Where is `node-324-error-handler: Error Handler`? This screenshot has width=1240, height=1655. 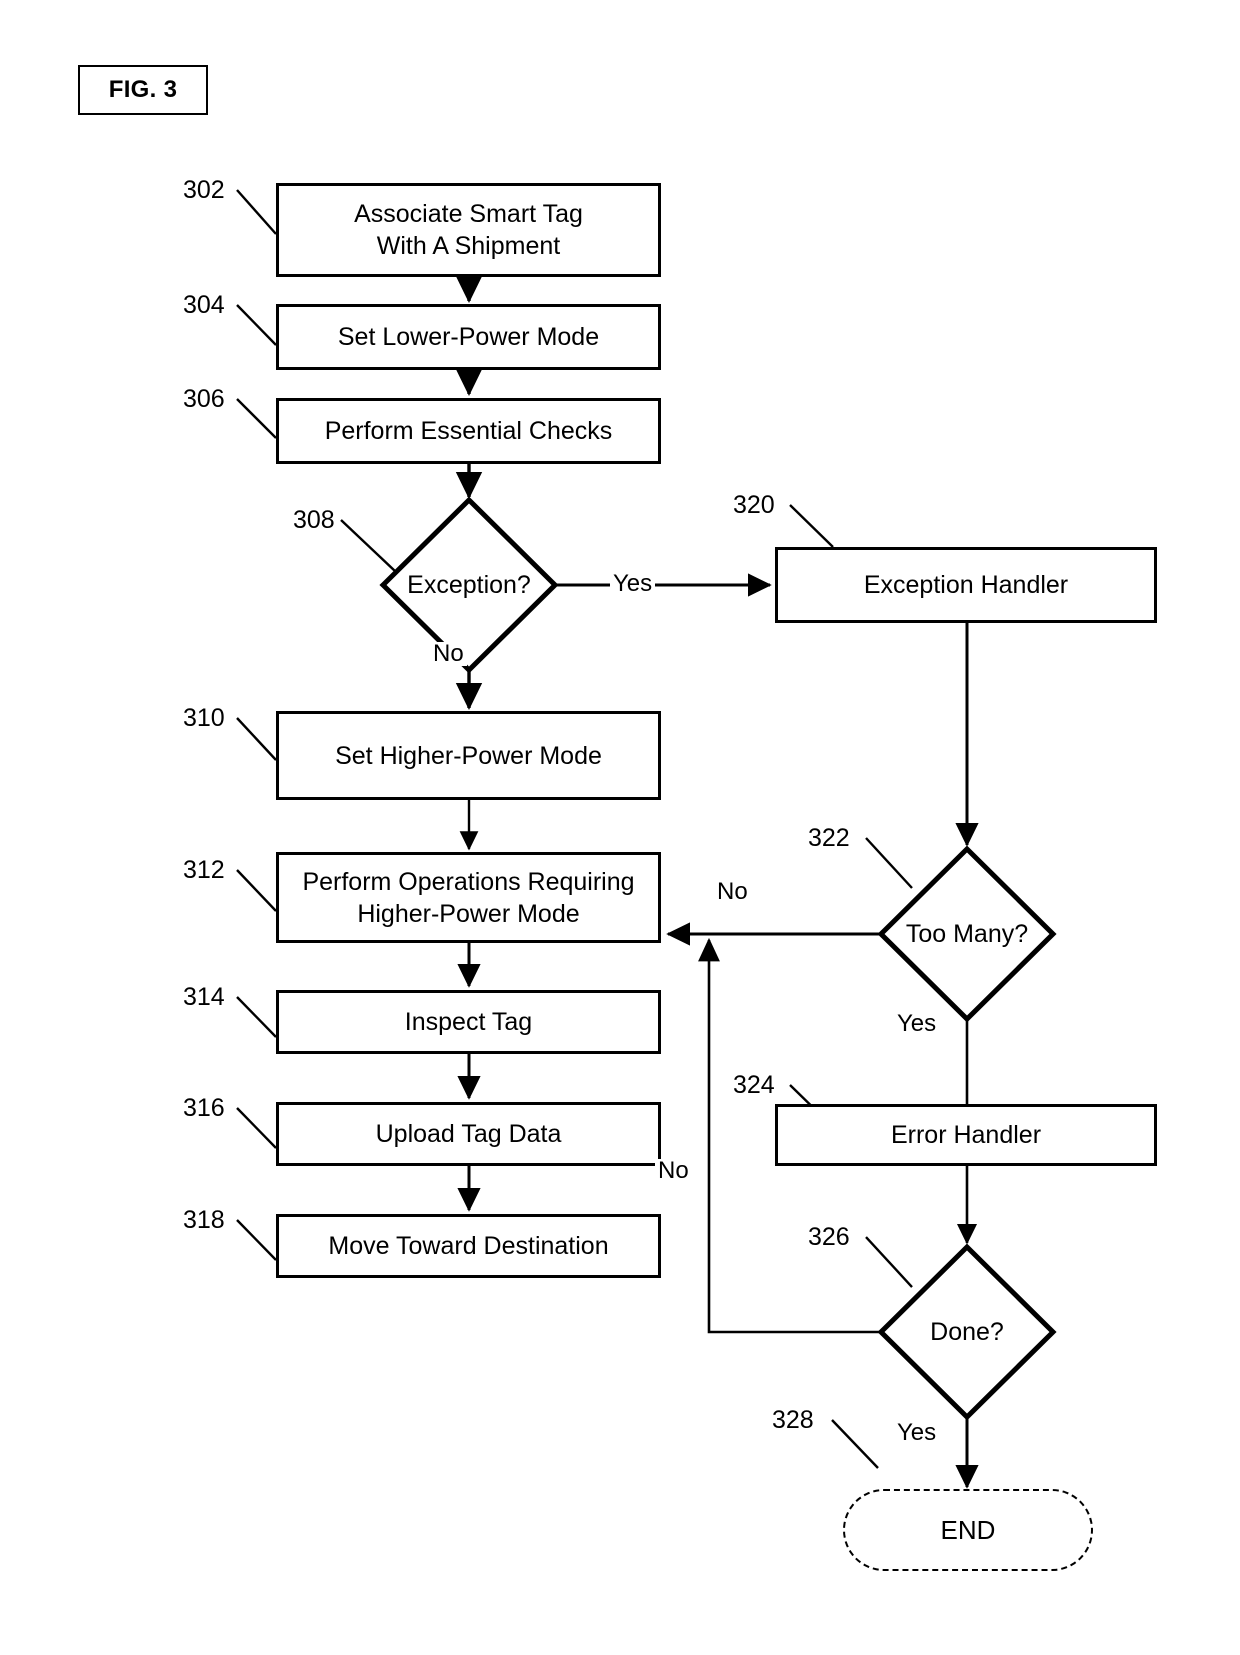
node-324-error-handler: Error Handler is located at coordinates (966, 1135).